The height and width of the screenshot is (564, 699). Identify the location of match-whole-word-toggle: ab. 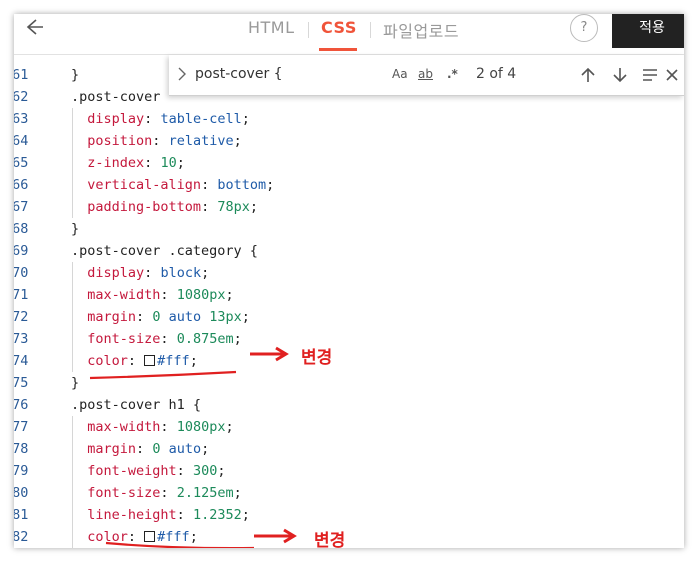
(425, 74).